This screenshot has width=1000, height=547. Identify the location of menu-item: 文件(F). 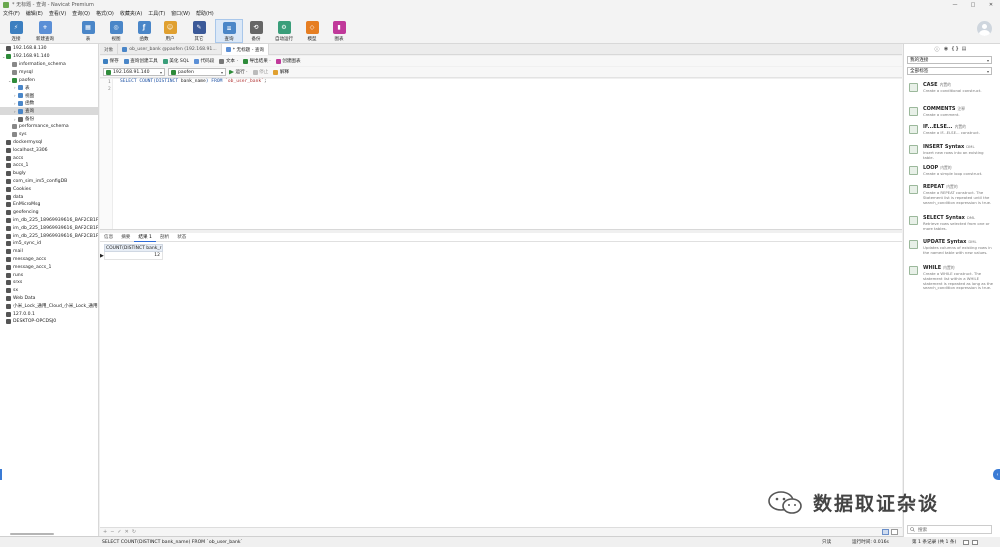
(11, 13).